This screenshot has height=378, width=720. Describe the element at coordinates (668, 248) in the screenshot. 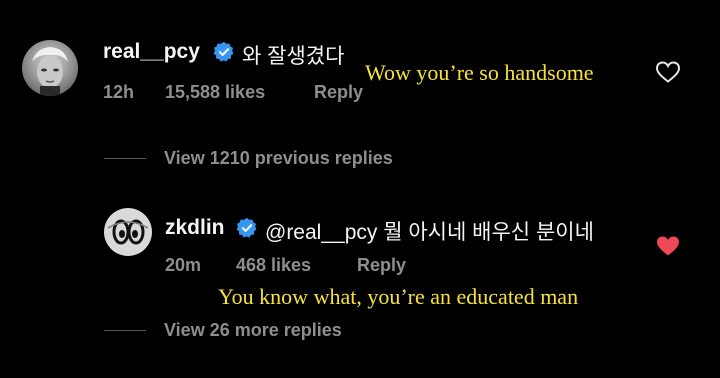

I see `heart-filled-icon` at that location.